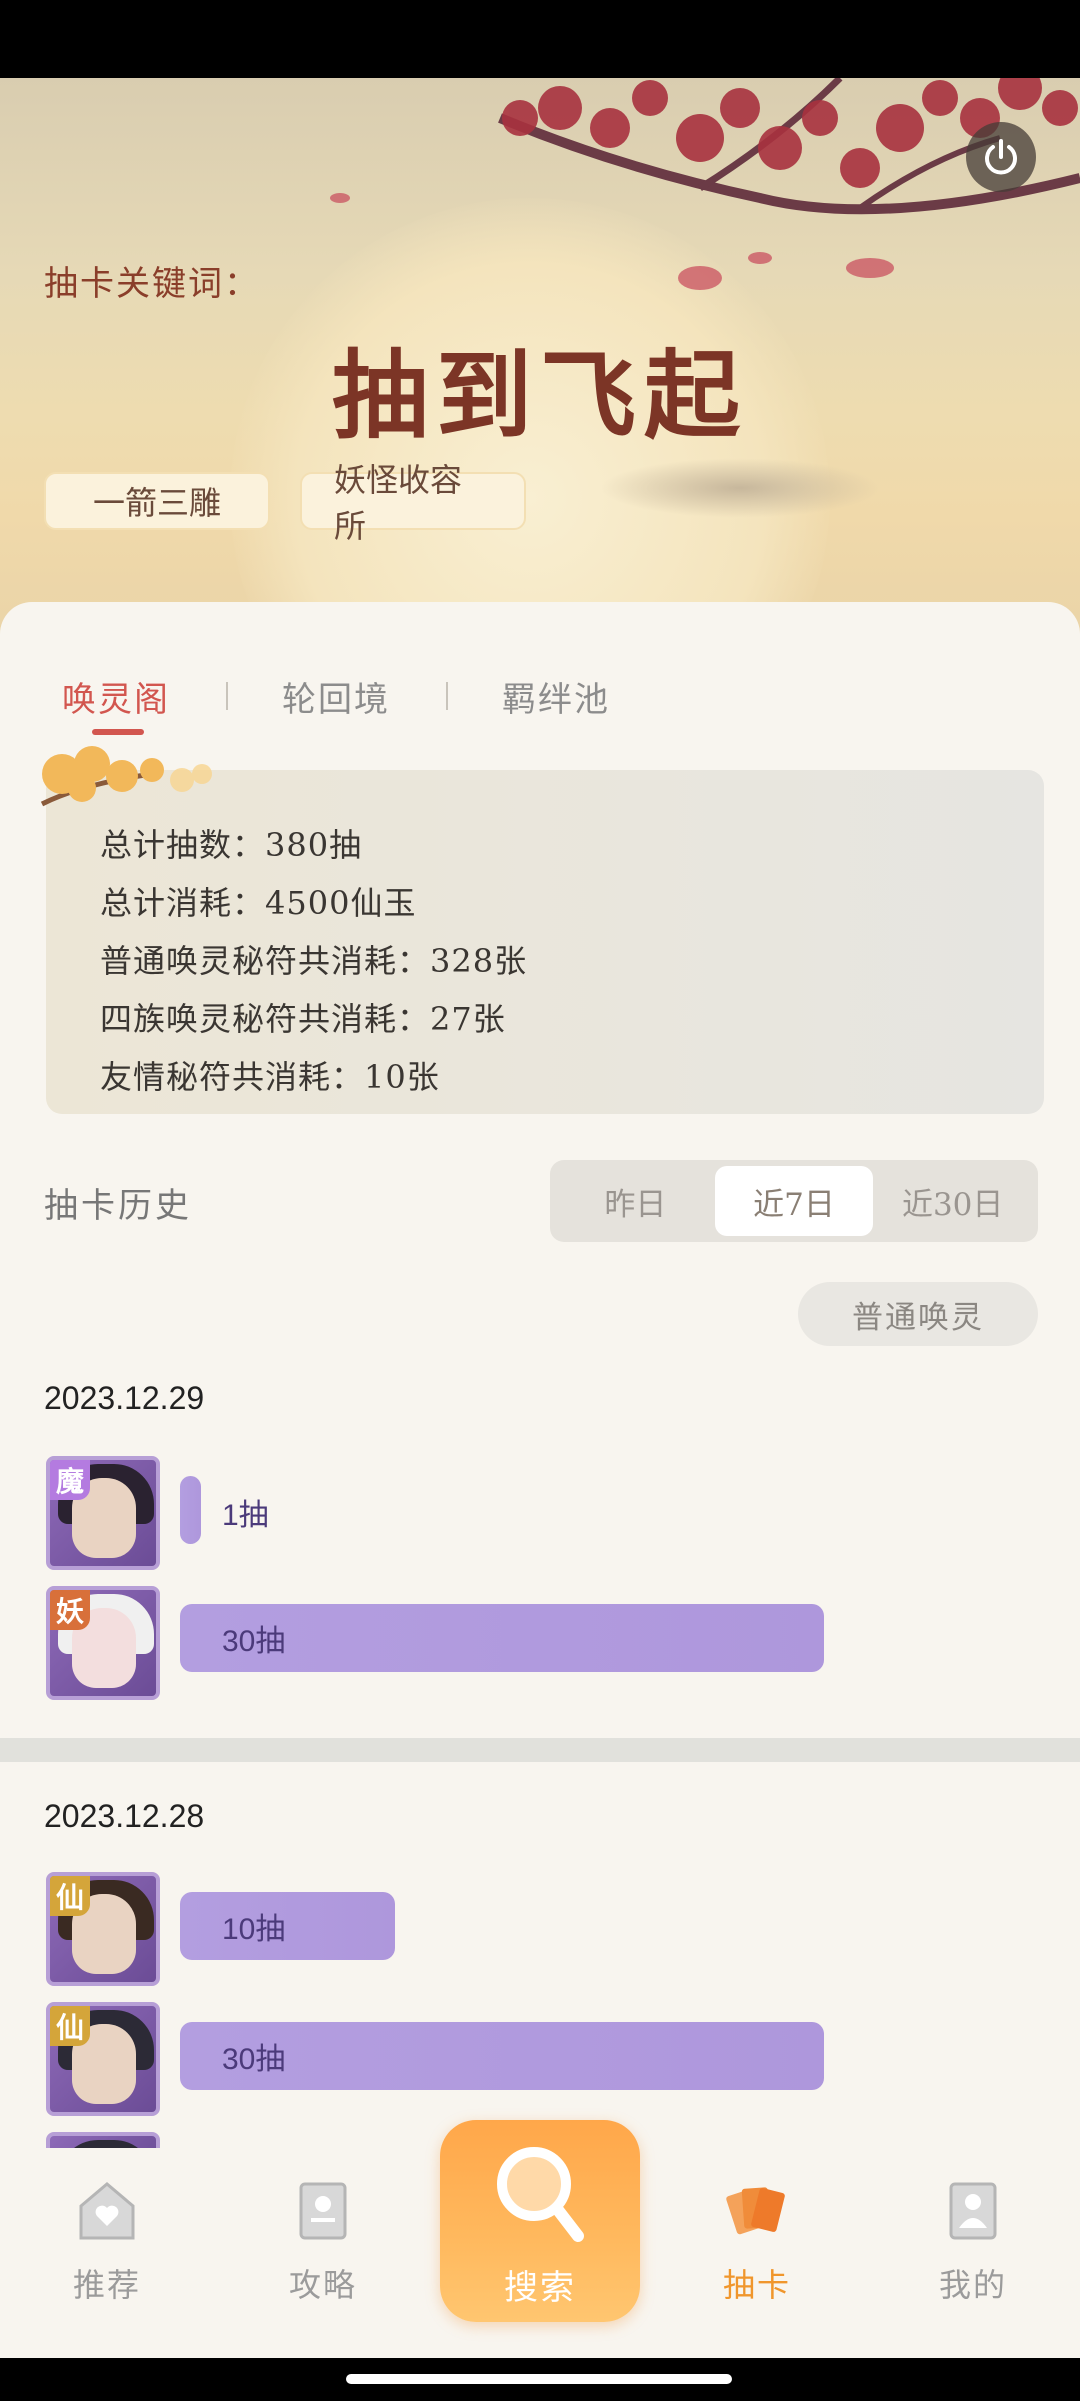  Describe the element at coordinates (413, 503) in the screenshot. I see `keyword-tag: 妖怪收容所` at that location.